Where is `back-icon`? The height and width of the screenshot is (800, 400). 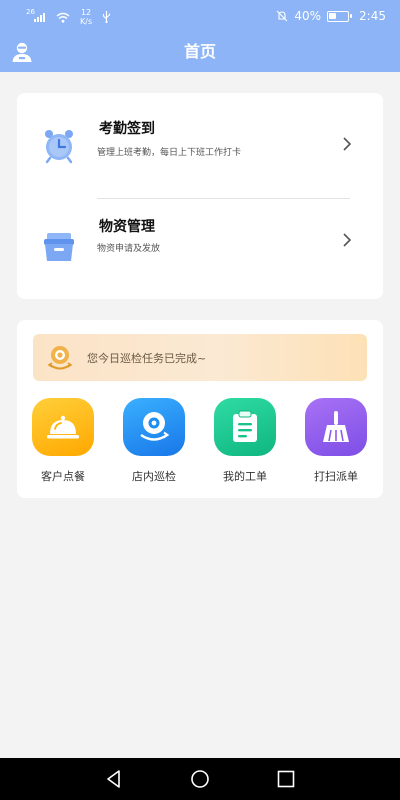
back-icon is located at coordinates (114, 779).